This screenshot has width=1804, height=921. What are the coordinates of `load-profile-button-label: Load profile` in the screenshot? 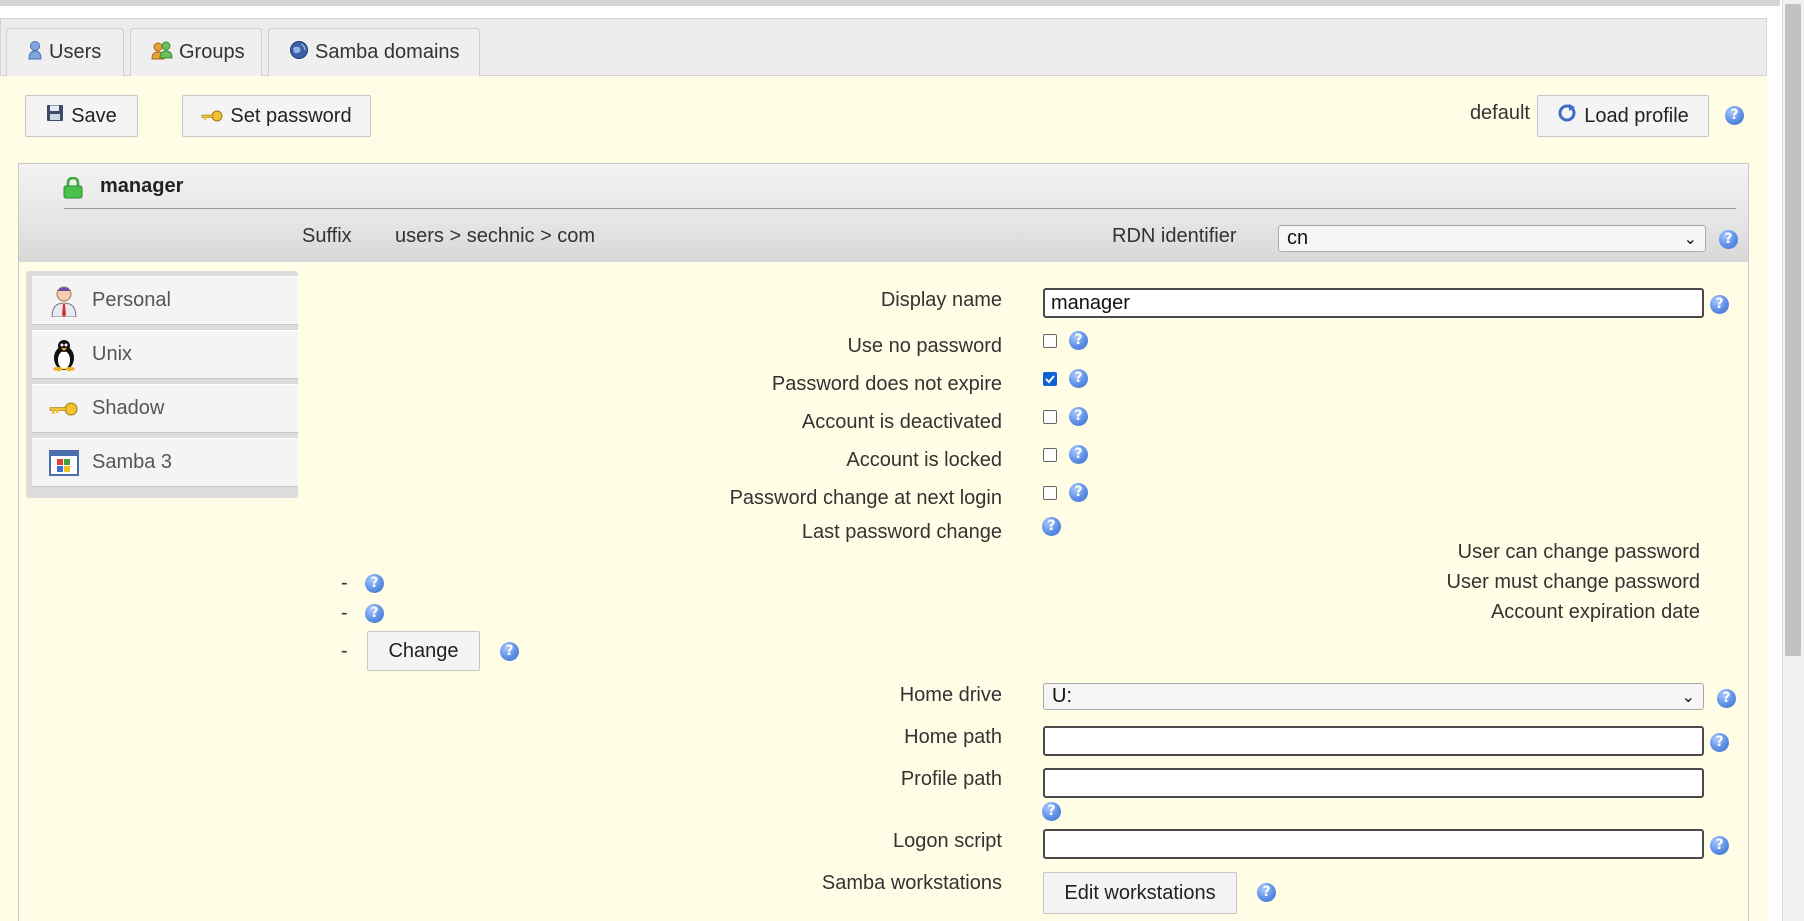 It's located at (1636, 115).